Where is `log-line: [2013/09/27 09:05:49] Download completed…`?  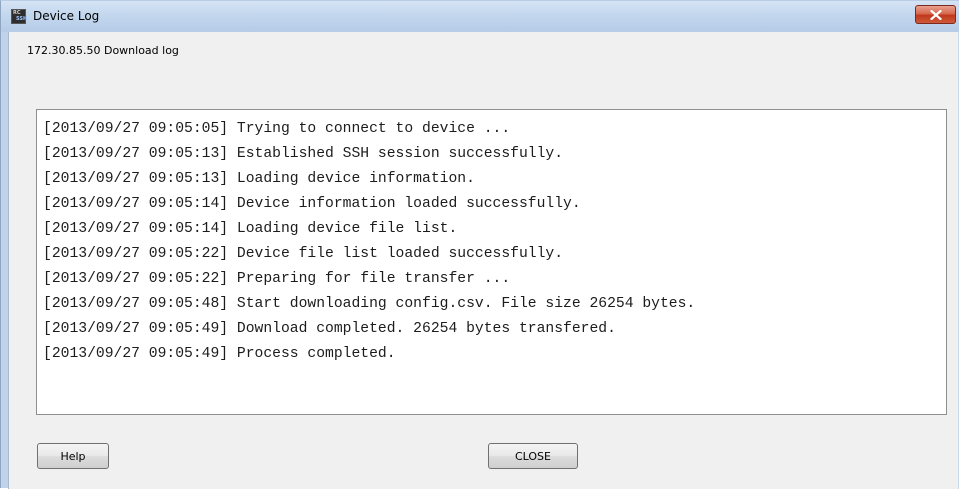
log-line: [2013/09/27 09:05:49] Download completed… is located at coordinates (329, 329).